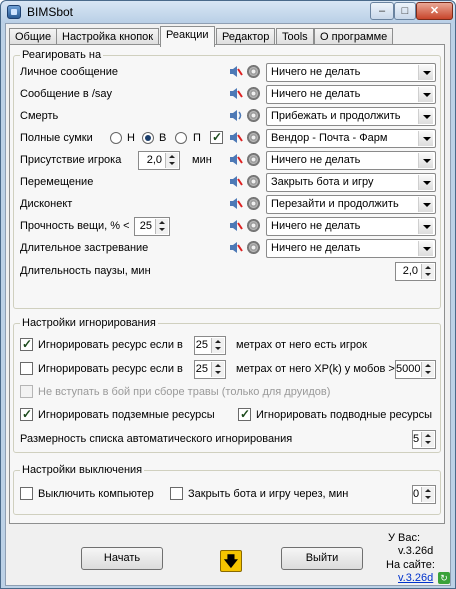 The height and width of the screenshot is (589, 456). Describe the element at coordinates (50, 12) in the screenshot. I see `window-title: BIMSbot` at that location.